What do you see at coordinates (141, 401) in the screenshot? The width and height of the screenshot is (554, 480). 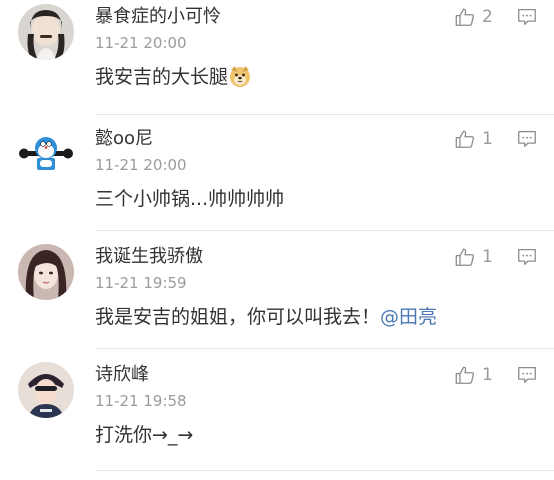 I see `timestamp: 11-21 19:58` at bounding box center [141, 401].